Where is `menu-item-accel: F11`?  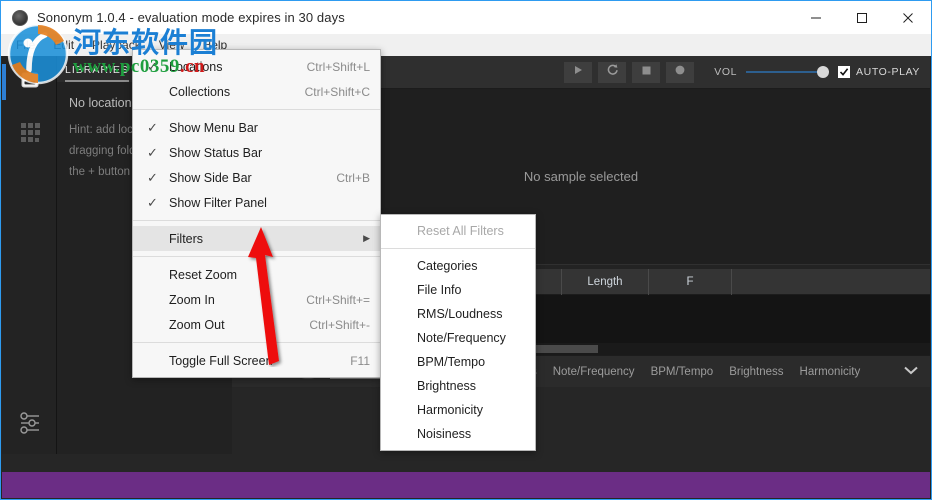
menu-item-accel: F11 is located at coordinates (360, 360).